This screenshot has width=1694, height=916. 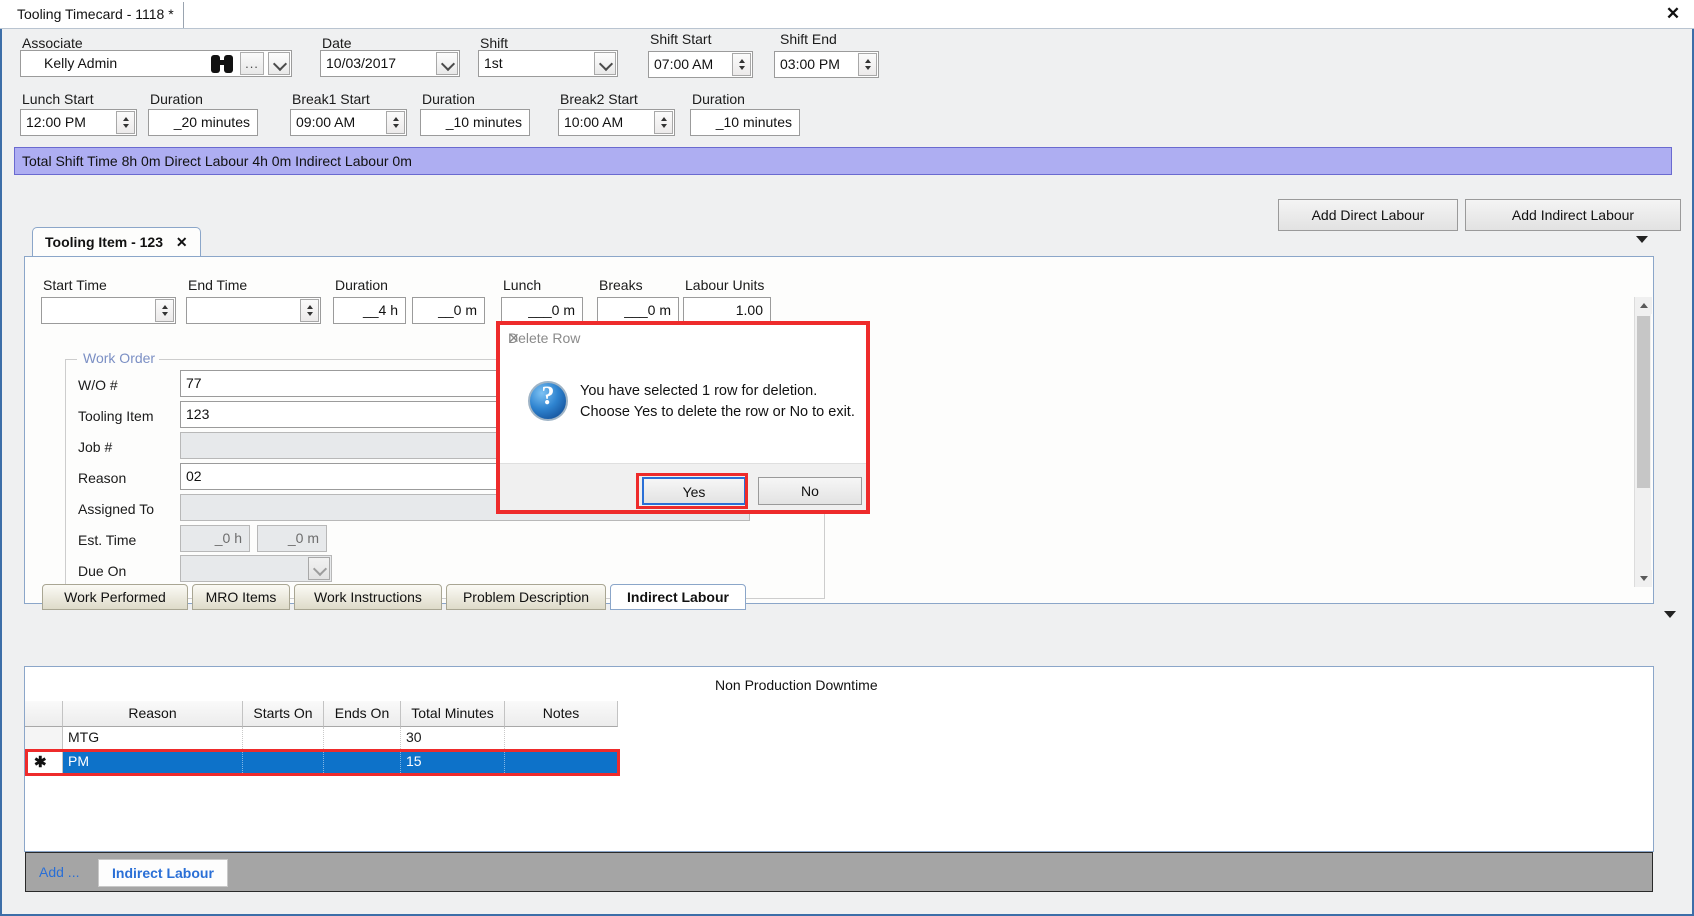 What do you see at coordinates (203, 122) in the screenshot?
I see `lunch-duration-input: _20 minutes` at bounding box center [203, 122].